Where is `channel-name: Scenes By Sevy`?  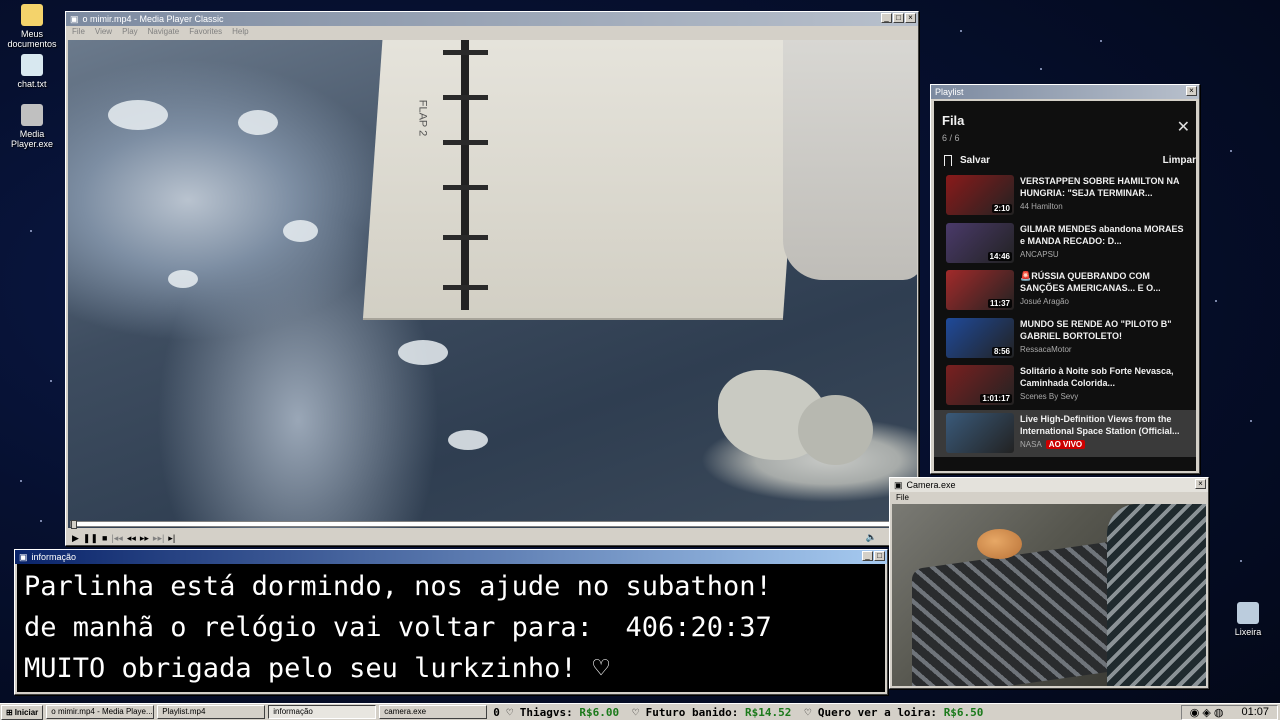 channel-name: Scenes By Sevy is located at coordinates (1049, 396).